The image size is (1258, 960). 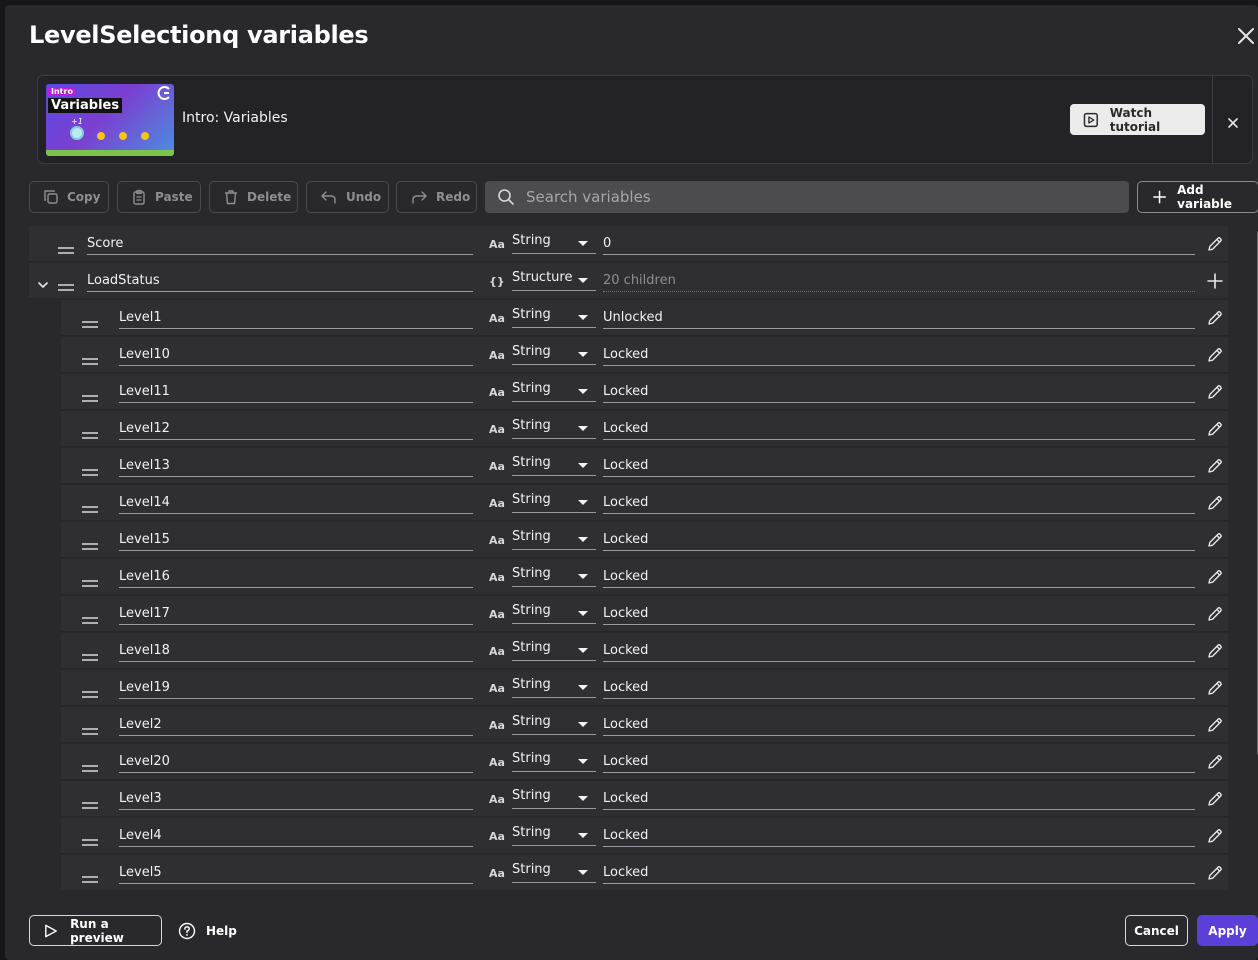 I want to click on copy-button: Copy, so click(x=69, y=197).